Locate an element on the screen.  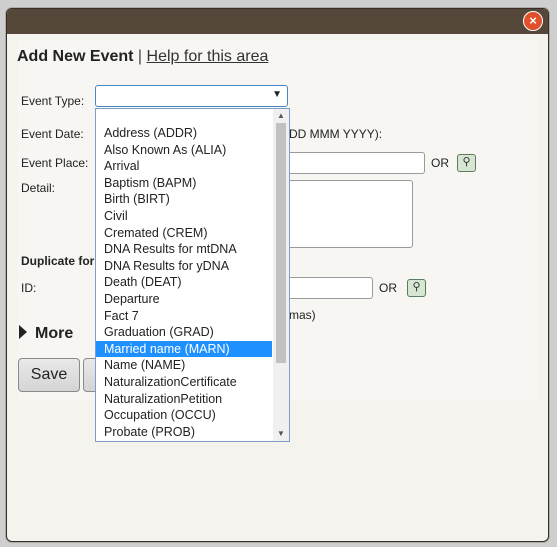
dropdown-option: Married name (MARN) is located at coordinates (184, 349).